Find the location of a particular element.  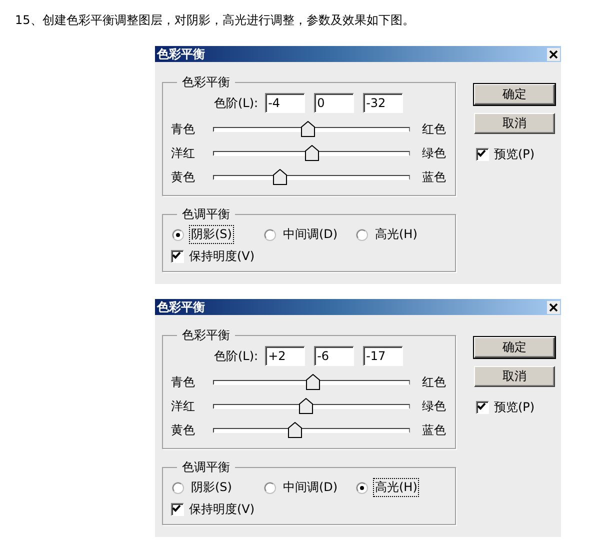

input-field: -17 is located at coordinates (383, 356).